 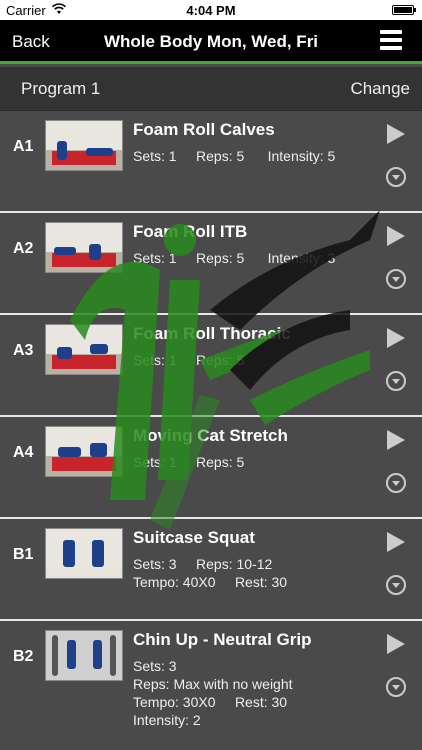 I want to click on exercise-details: Intensity: 2, so click(x=167, y=720).